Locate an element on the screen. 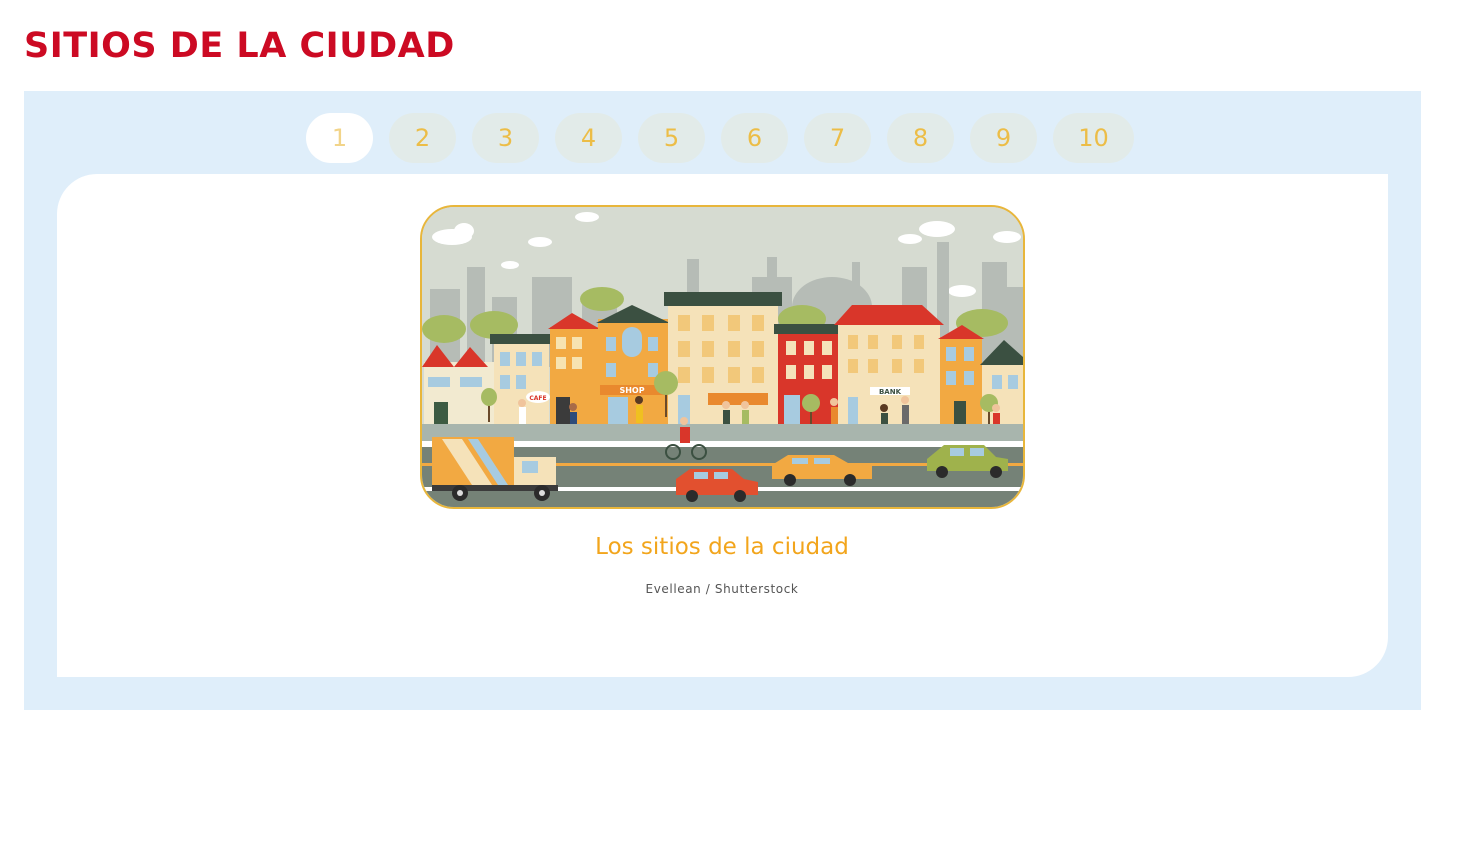 The image size is (1460, 850). page-button-1: 1 is located at coordinates (339, 138).